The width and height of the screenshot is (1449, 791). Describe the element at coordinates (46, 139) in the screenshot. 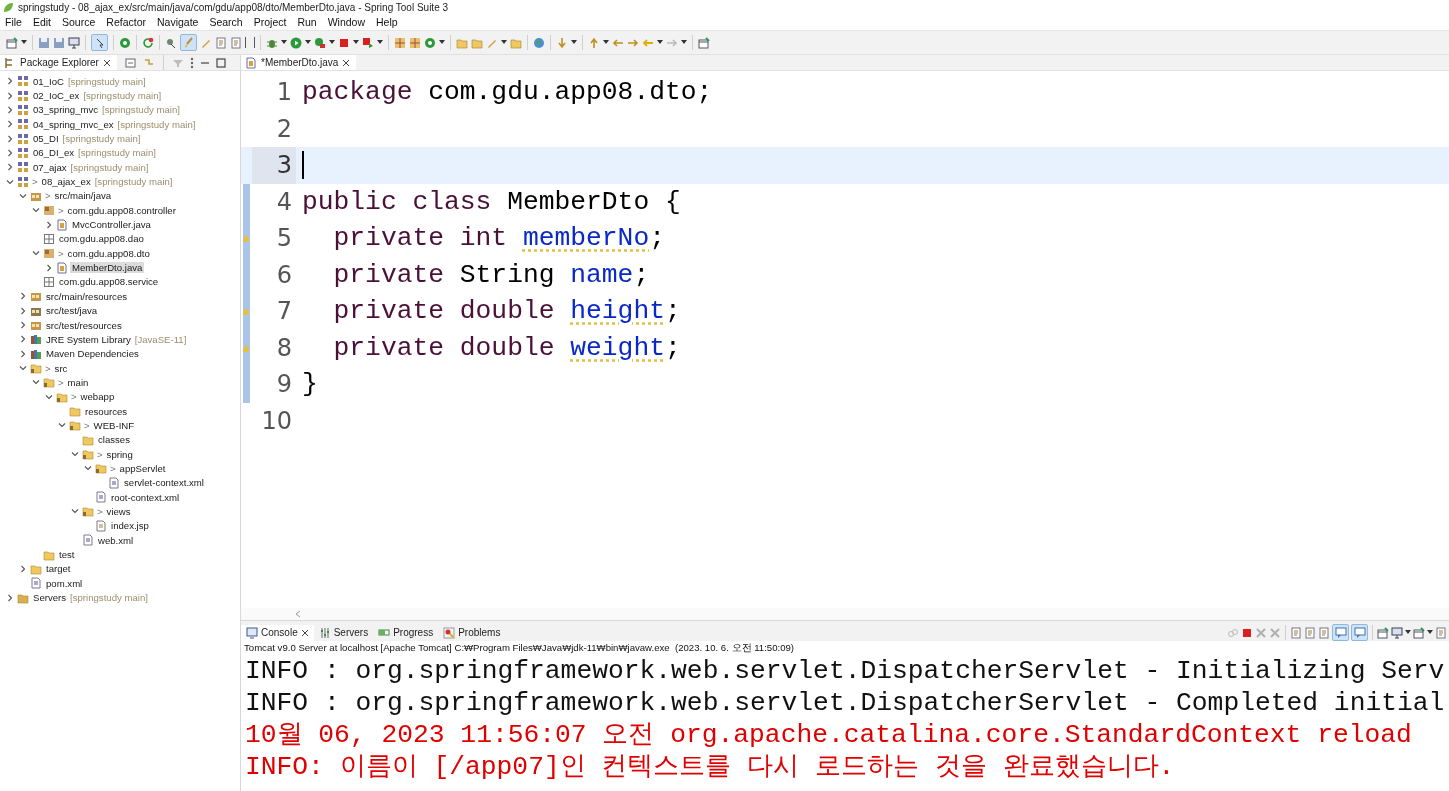

I see `tree-item: 05_DI` at that location.